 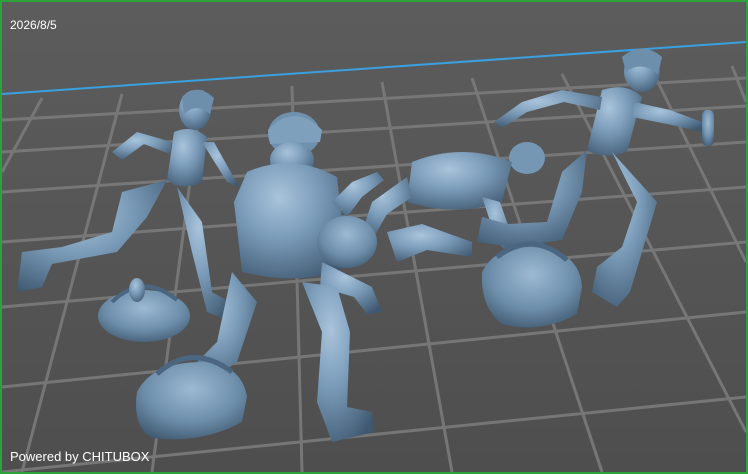 I want to click on duffel-bag-front, so click(x=191, y=397).